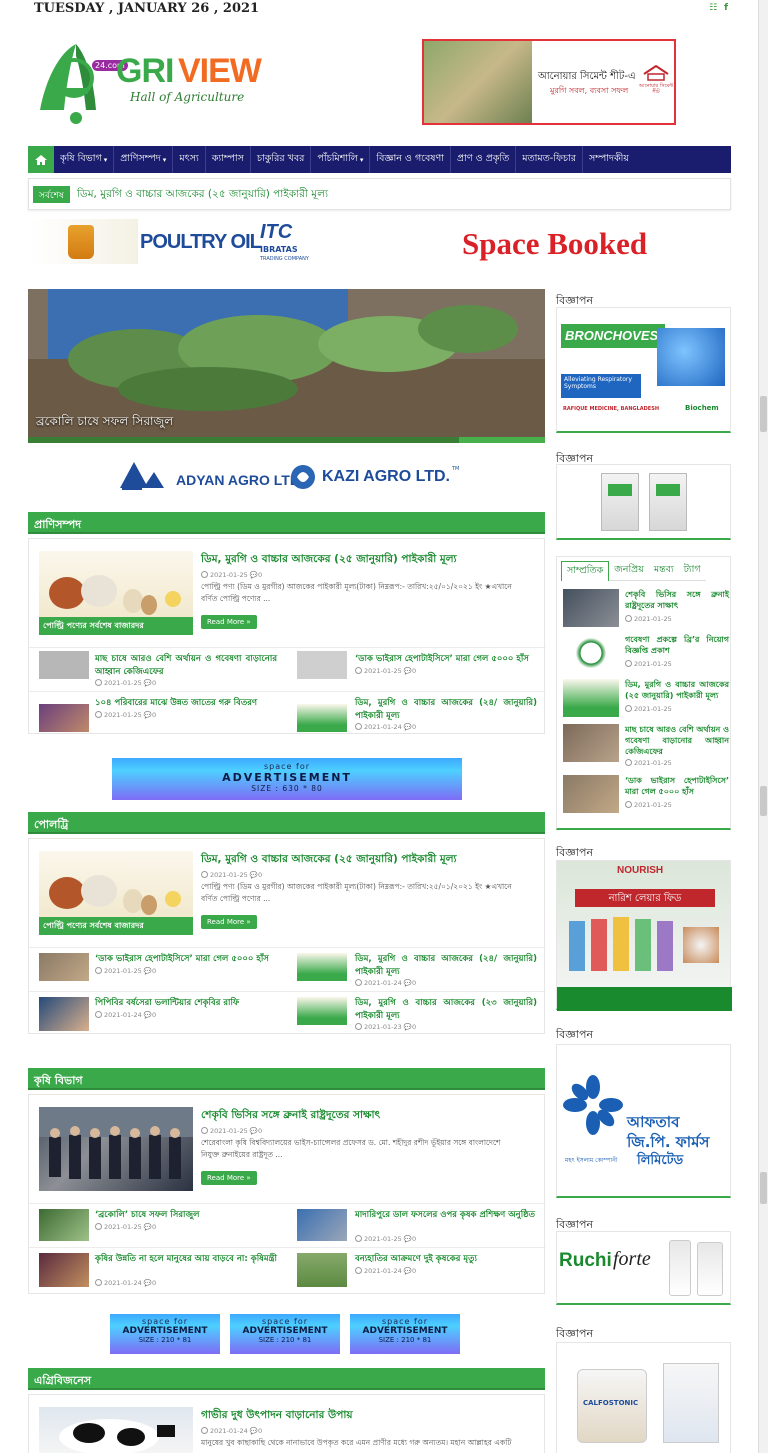  I want to click on ad-feed-bags, so click(643, 502).